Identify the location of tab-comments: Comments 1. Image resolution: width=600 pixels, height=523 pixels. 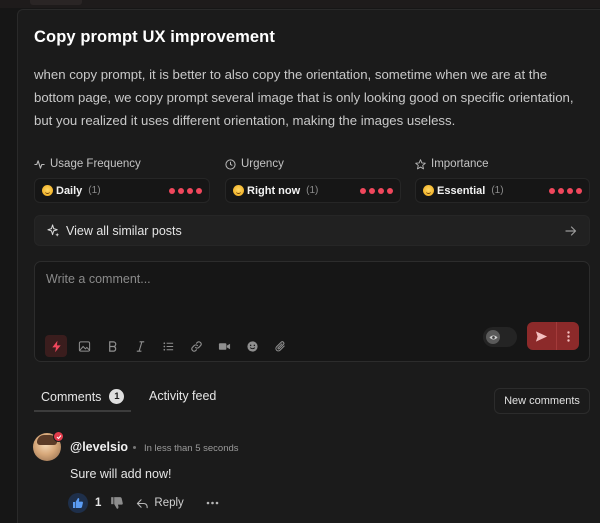
(83, 396).